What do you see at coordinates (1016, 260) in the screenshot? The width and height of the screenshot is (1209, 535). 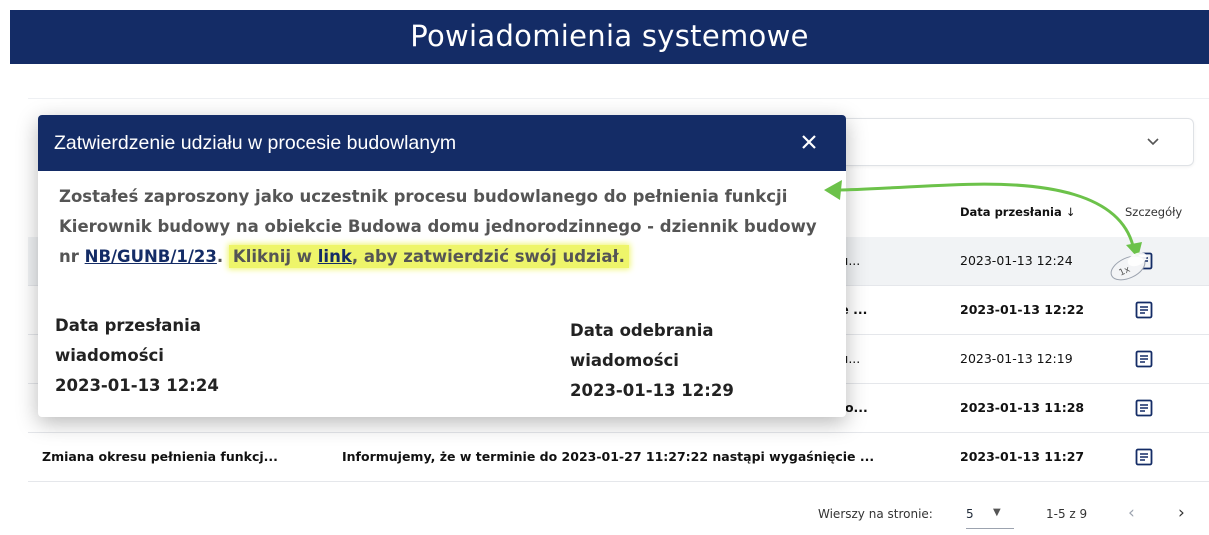 I see `row-date: 2023-01-13 12:24` at bounding box center [1016, 260].